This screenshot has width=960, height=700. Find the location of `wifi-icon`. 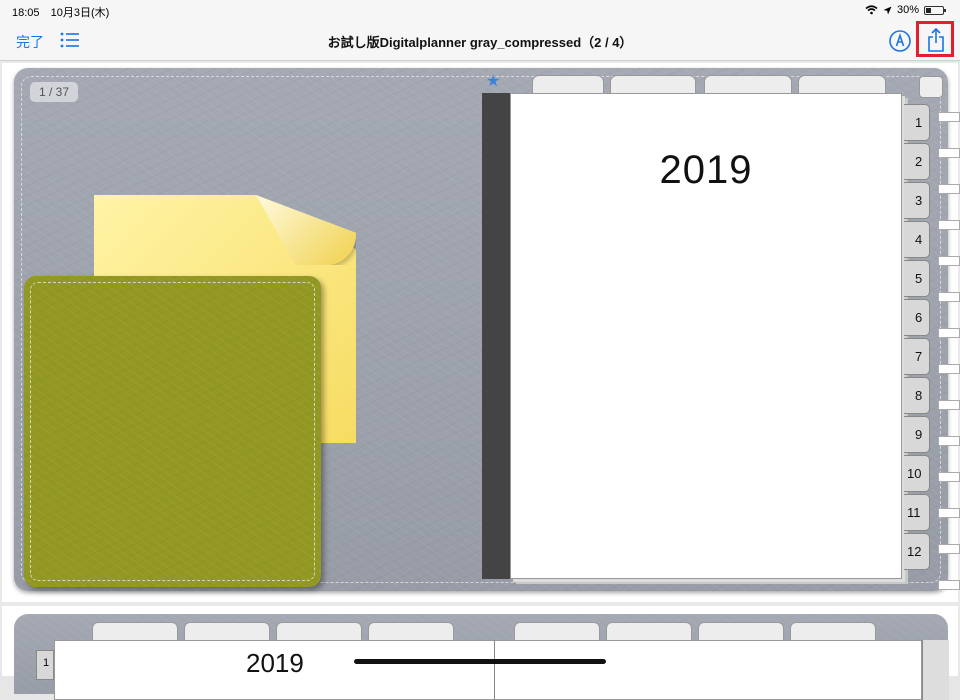

wifi-icon is located at coordinates (871, 10).